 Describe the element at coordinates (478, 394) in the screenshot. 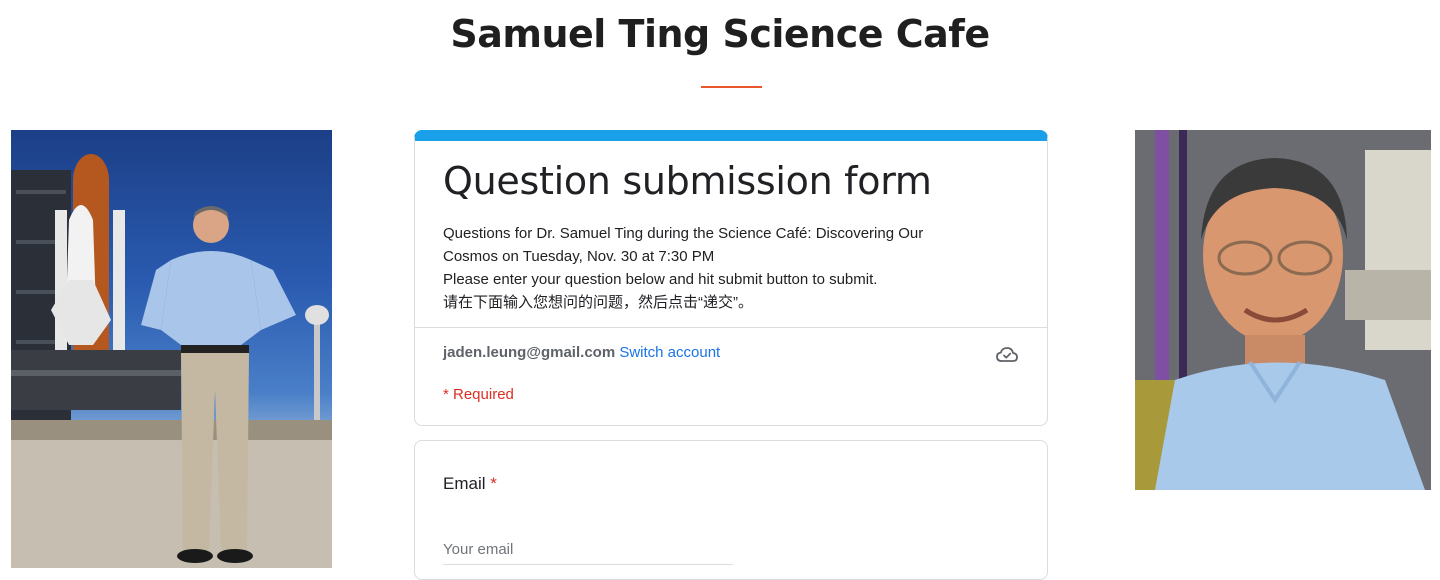

I see `required-note: * Required` at that location.